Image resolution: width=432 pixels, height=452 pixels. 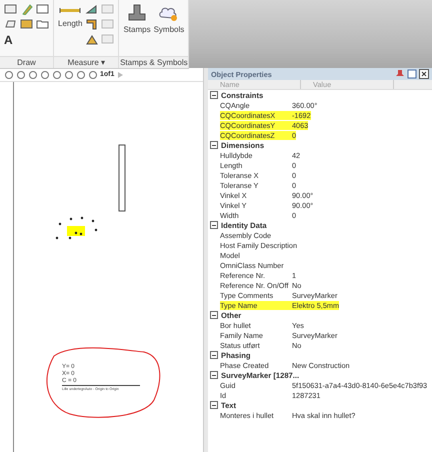 What do you see at coordinates (102, 62) in the screenshot?
I see `caret-icon: ▾` at bounding box center [102, 62].